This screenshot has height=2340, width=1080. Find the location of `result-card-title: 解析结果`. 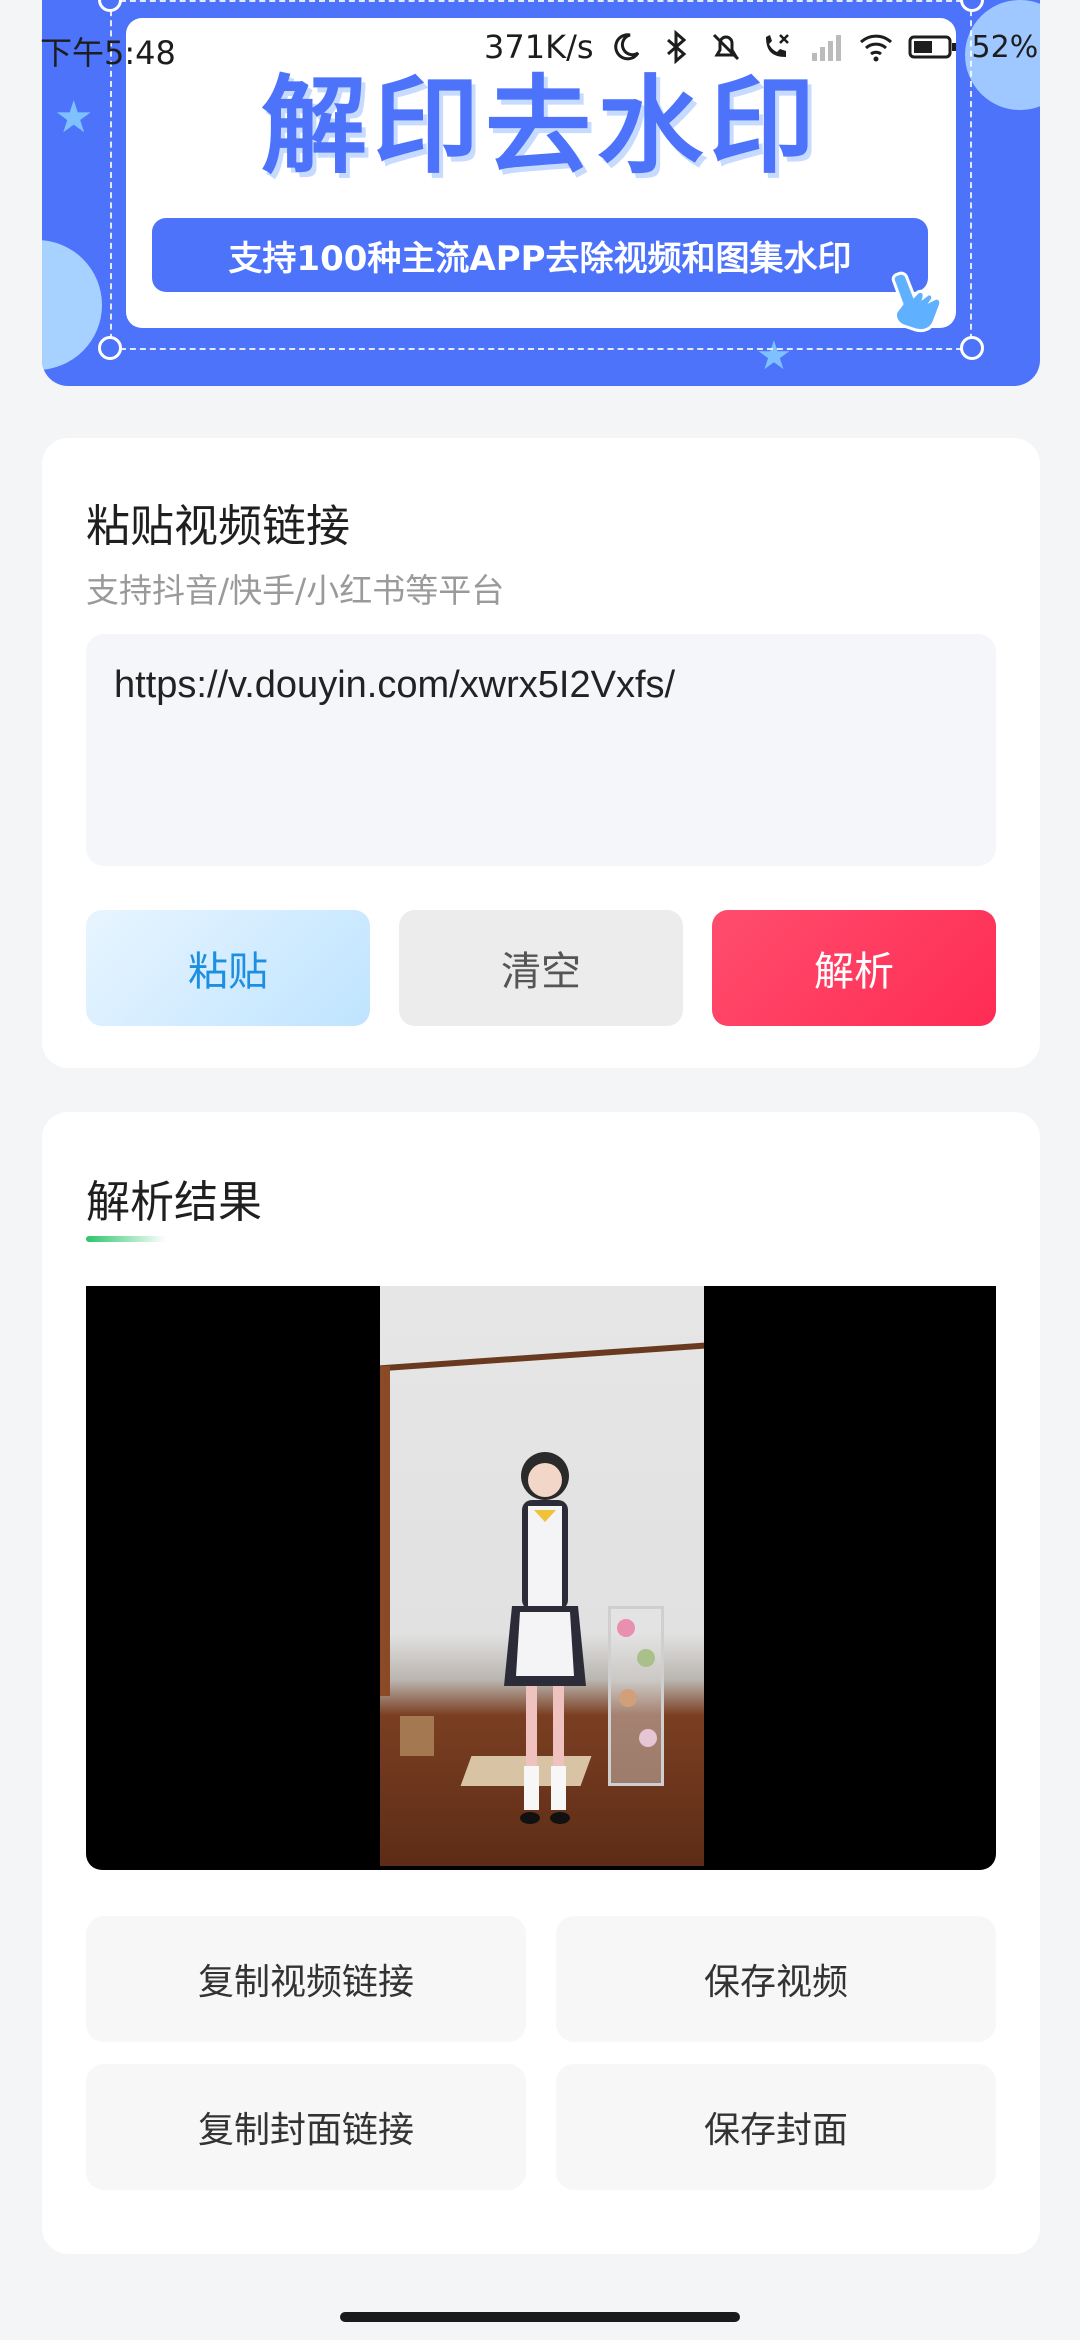

result-card-title: 解析结果 is located at coordinates (174, 1202).